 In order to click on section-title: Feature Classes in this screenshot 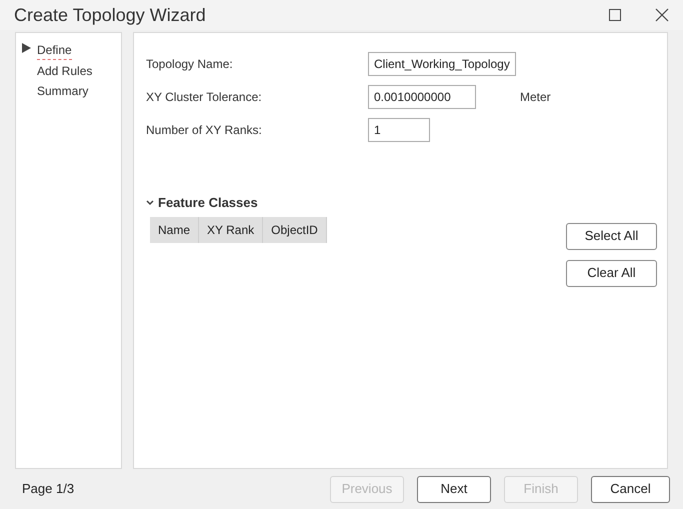, I will do `click(208, 203)`.